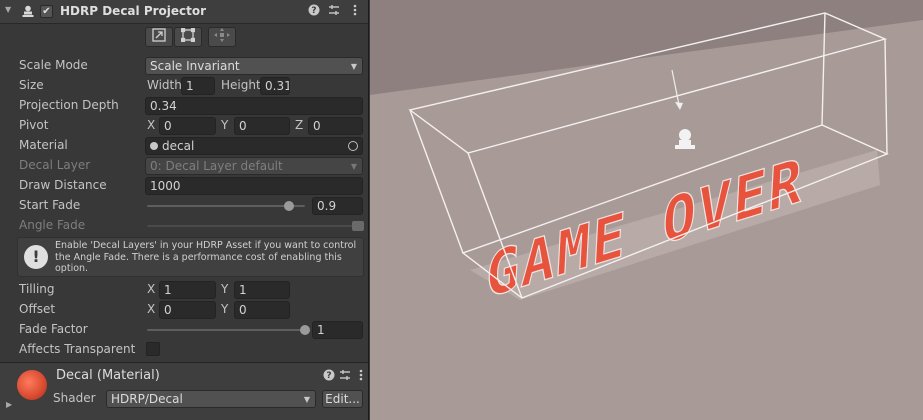 The height and width of the screenshot is (420, 923). I want to click on component-header: ▼ ✔ HDRP Decal Projector ?, so click(184, 12).